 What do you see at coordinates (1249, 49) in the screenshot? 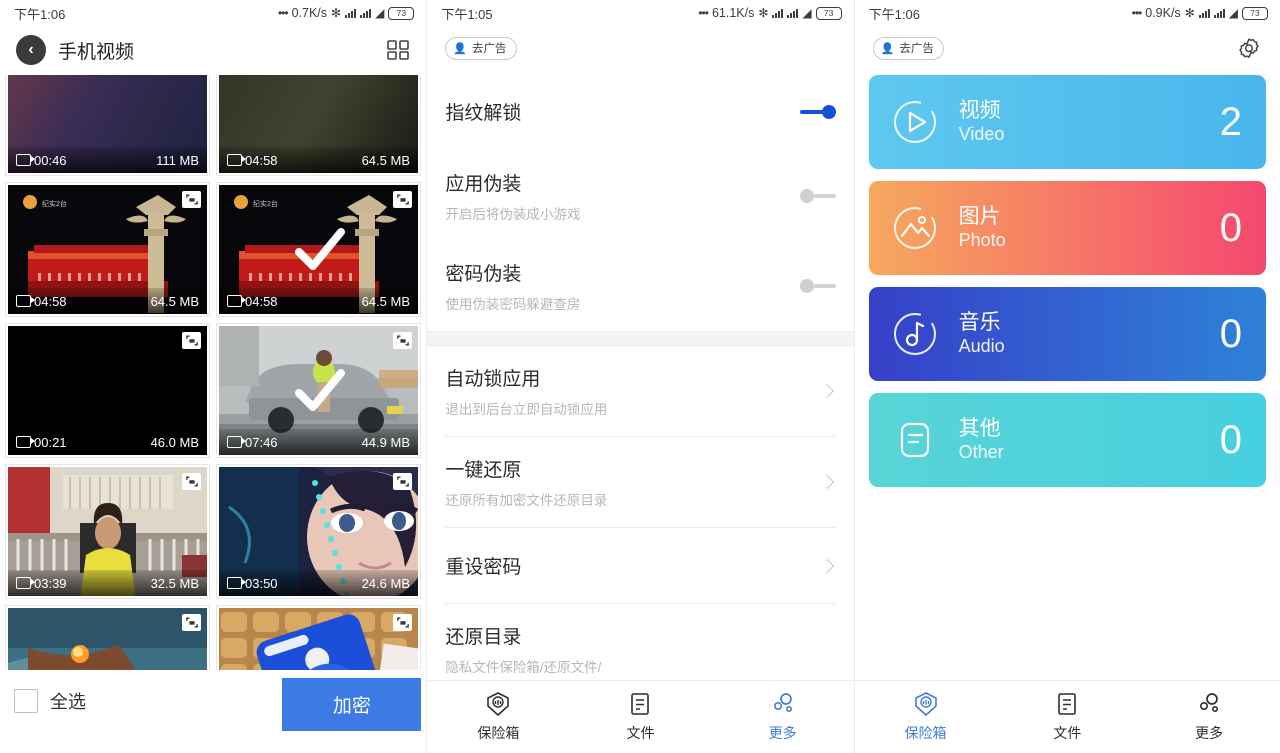
I see `gear-settings-icon` at bounding box center [1249, 49].